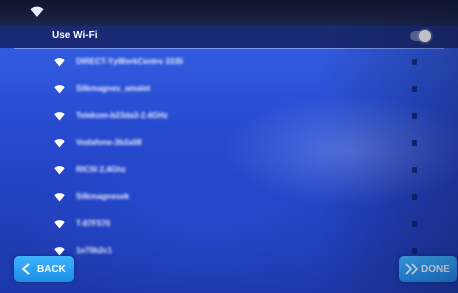 The width and height of the screenshot is (458, 293). Describe the element at coordinates (101, 169) in the screenshot. I see `network-name: RICSI 2,4Ghz` at that location.